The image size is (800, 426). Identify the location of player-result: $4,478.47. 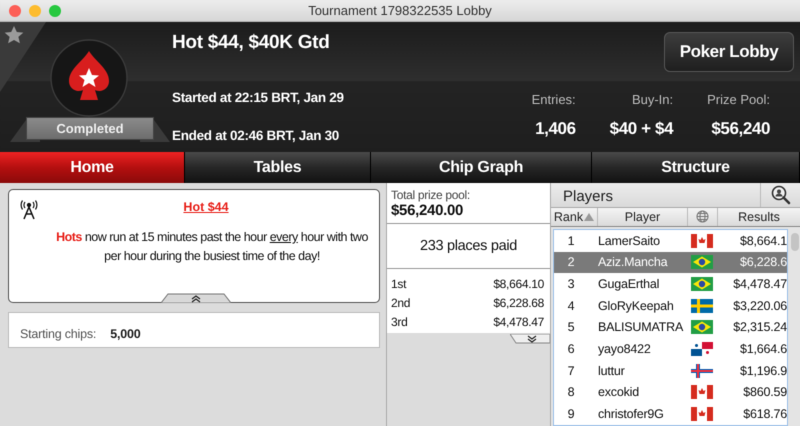
(759, 284).